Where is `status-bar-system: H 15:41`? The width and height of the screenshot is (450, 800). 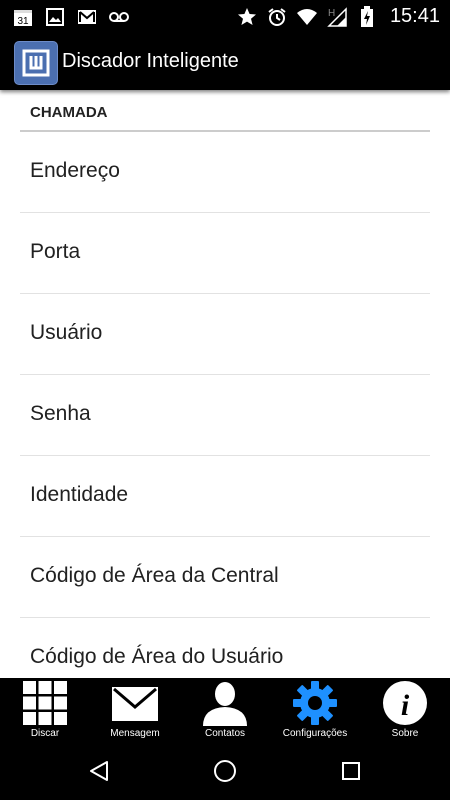 status-bar-system: H 15:41 is located at coordinates (338, 16).